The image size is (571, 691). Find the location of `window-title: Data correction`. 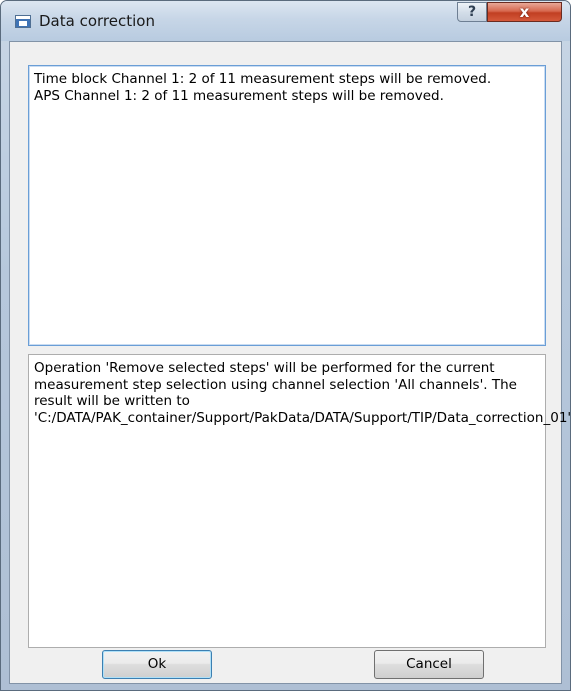

window-title: Data correction is located at coordinates (97, 21).